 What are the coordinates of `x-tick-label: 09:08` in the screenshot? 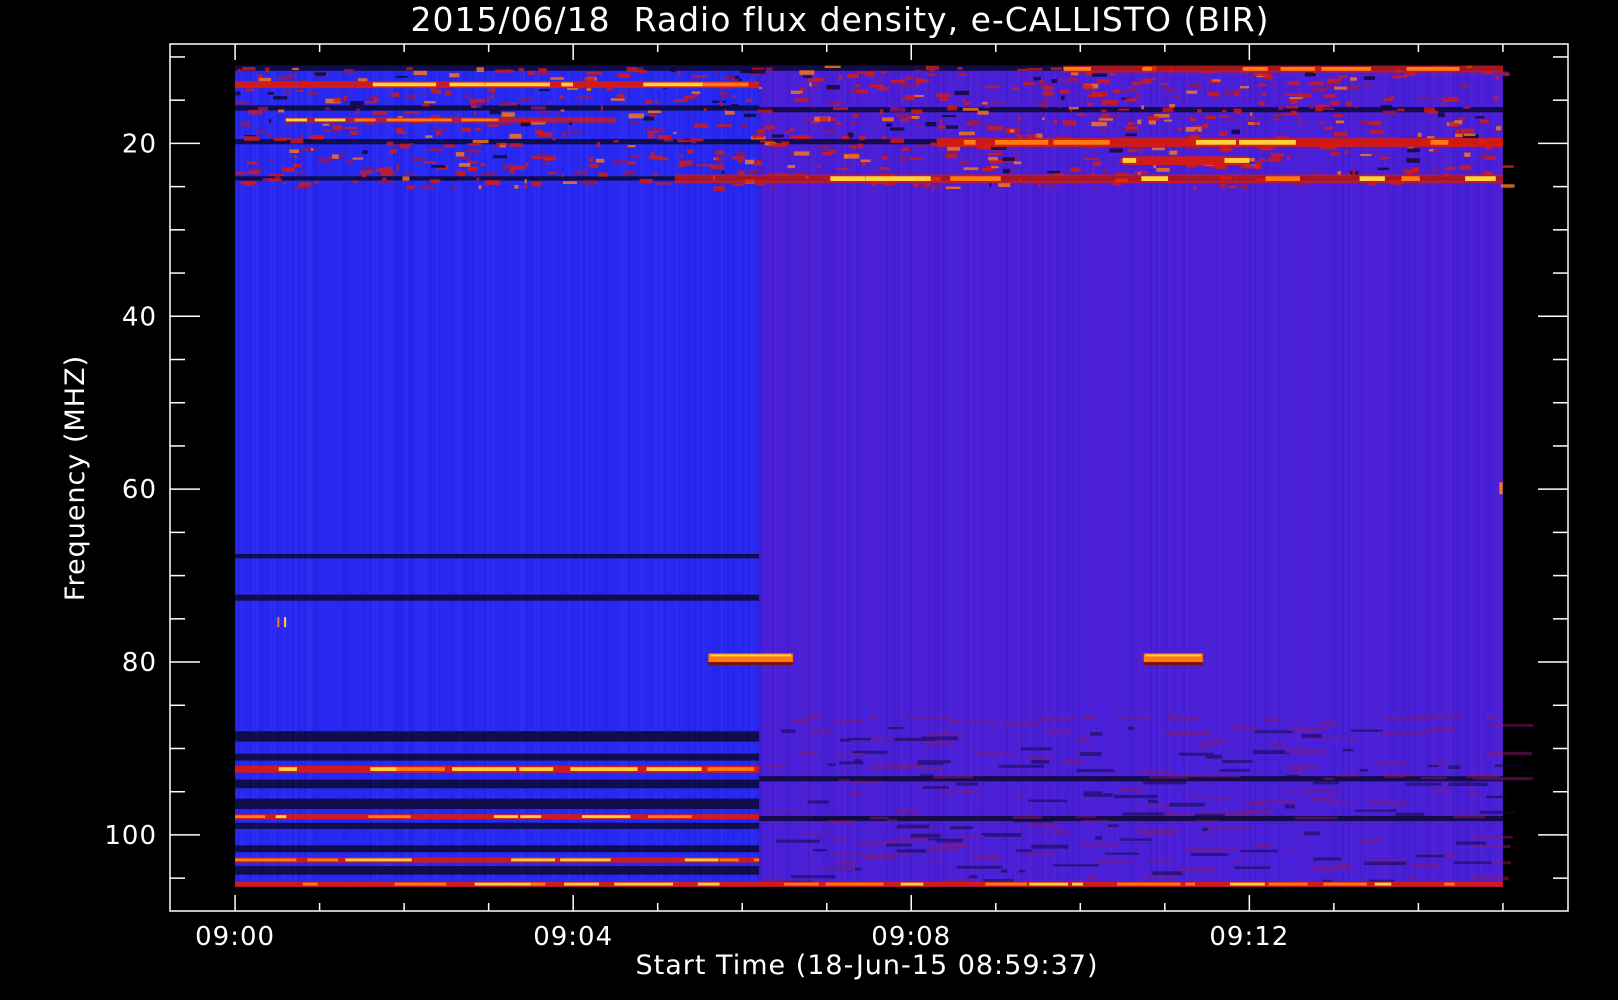 It's located at (911, 937).